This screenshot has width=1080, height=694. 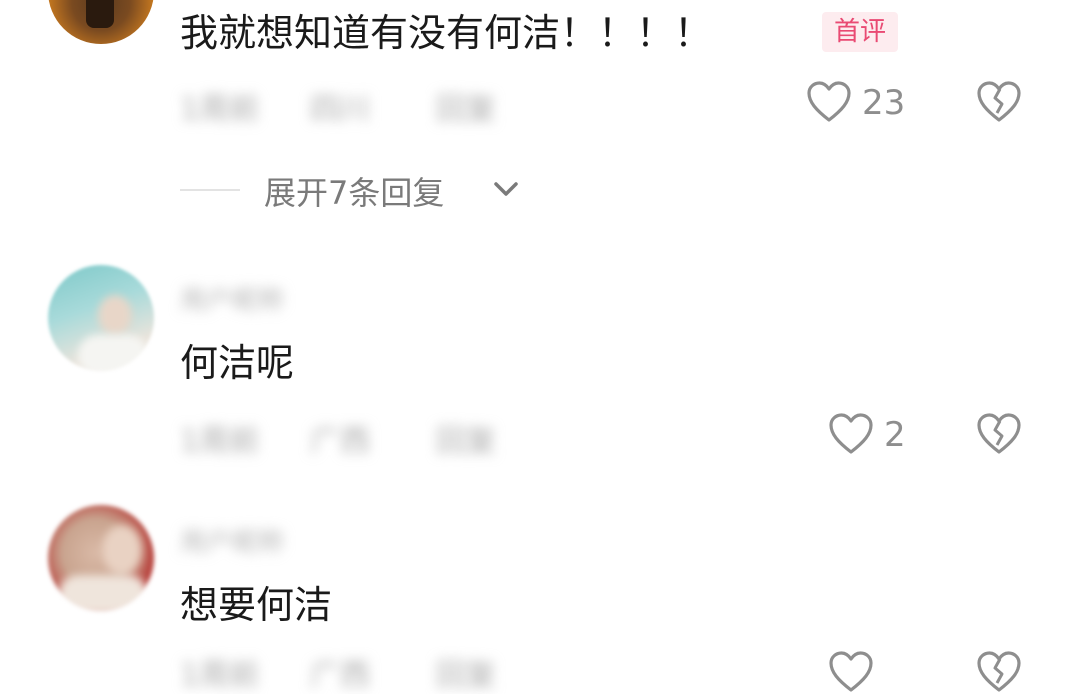 What do you see at coordinates (256, 605) in the screenshot?
I see `comment-text: 想要何洁` at bounding box center [256, 605].